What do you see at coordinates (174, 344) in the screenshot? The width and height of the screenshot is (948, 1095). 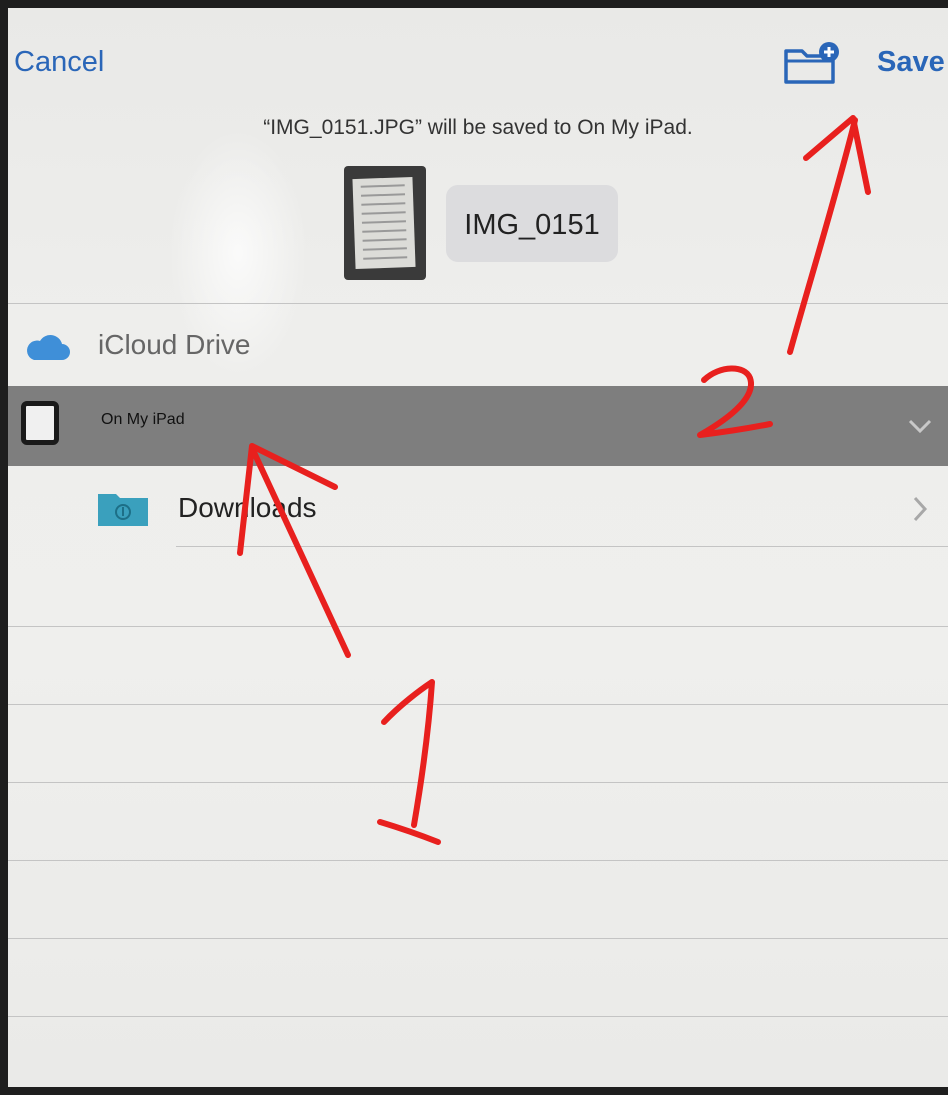 I see `location-label: iCloud Drive` at bounding box center [174, 344].